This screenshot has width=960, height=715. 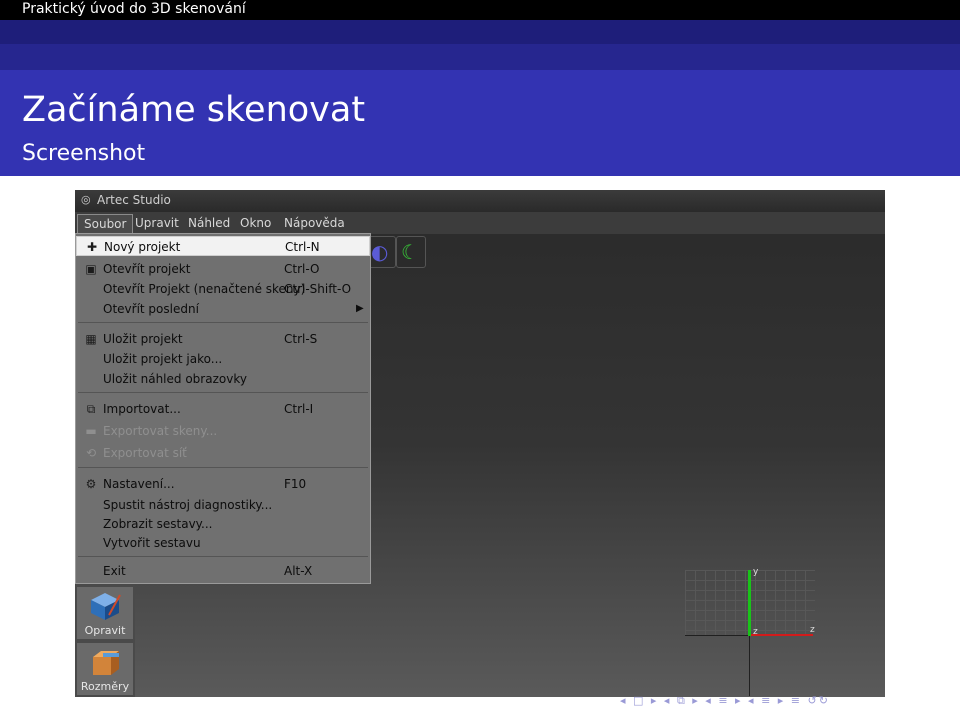 What do you see at coordinates (145, 453) in the screenshot?
I see `menu-item-label: Exportovat síť` at bounding box center [145, 453].